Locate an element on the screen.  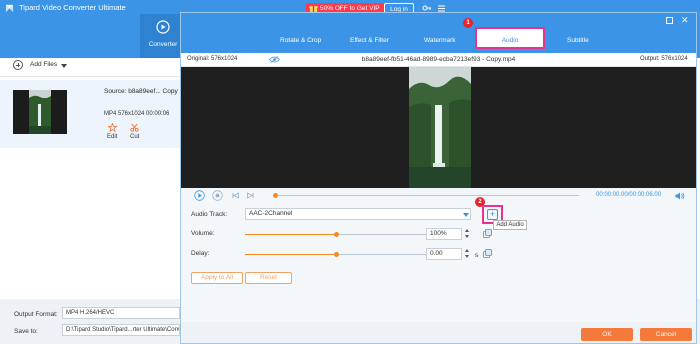
add-files-label: Add Files is located at coordinates (44, 64).